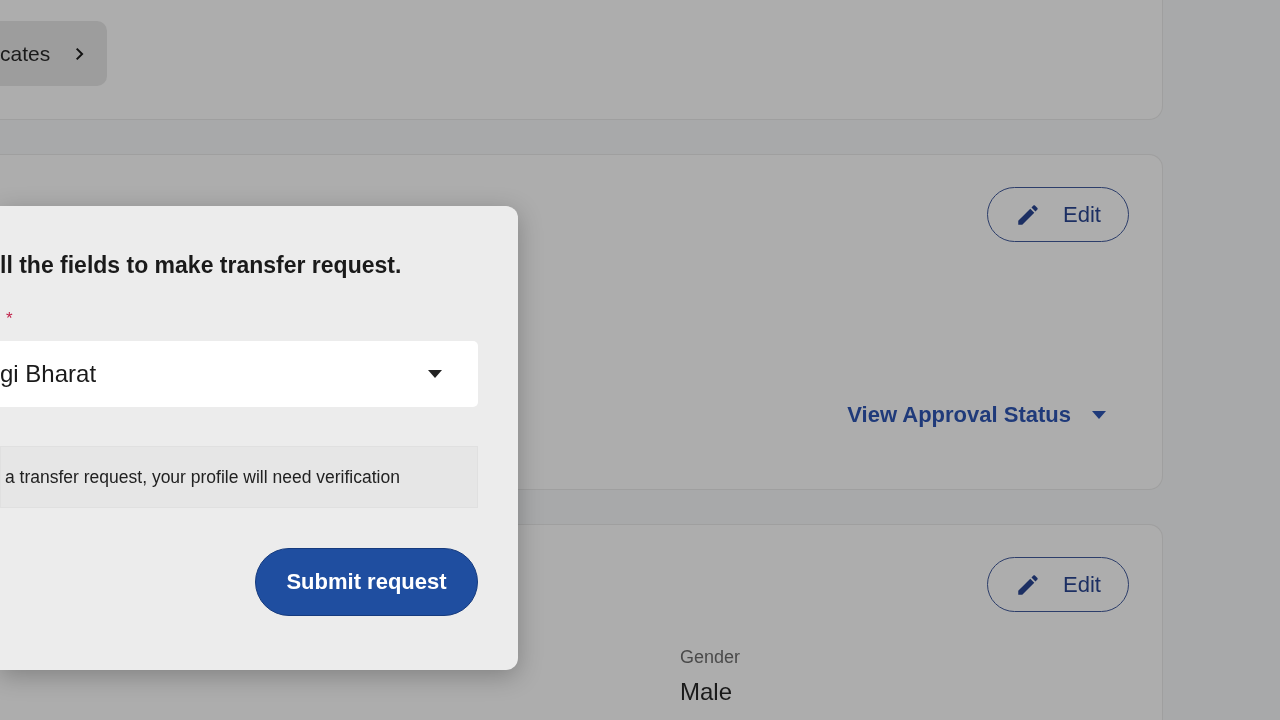  What do you see at coordinates (366, 582) in the screenshot?
I see `submit-button: Submit request` at bounding box center [366, 582].